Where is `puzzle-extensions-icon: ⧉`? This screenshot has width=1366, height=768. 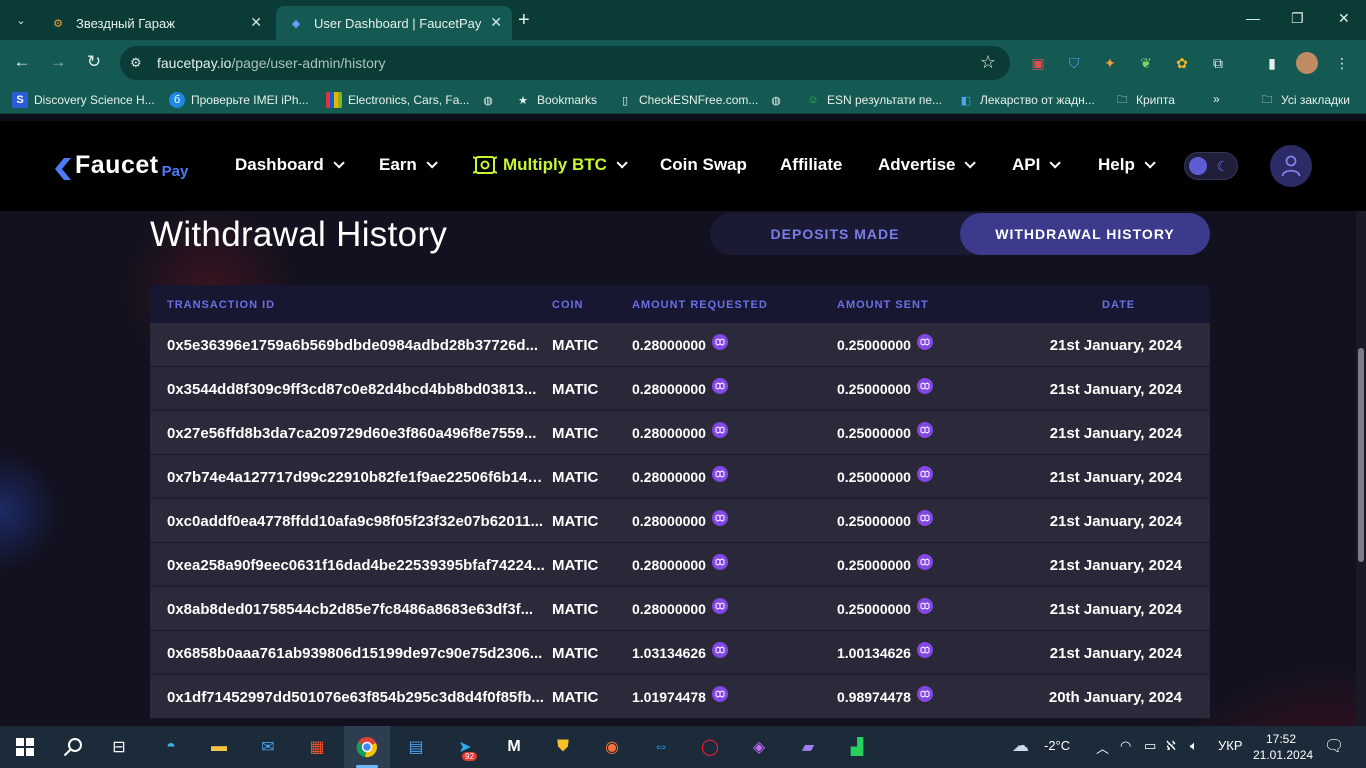 puzzle-extensions-icon: ⧉ is located at coordinates (1218, 63).